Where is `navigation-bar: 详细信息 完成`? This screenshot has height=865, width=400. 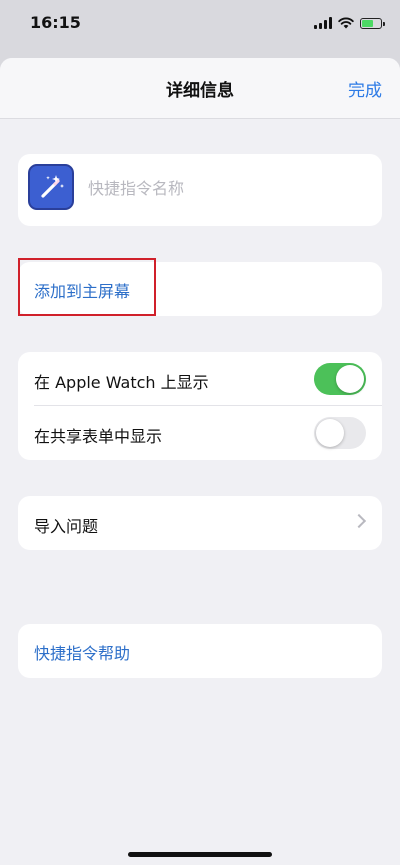 navigation-bar: 详细信息 完成 is located at coordinates (200, 88).